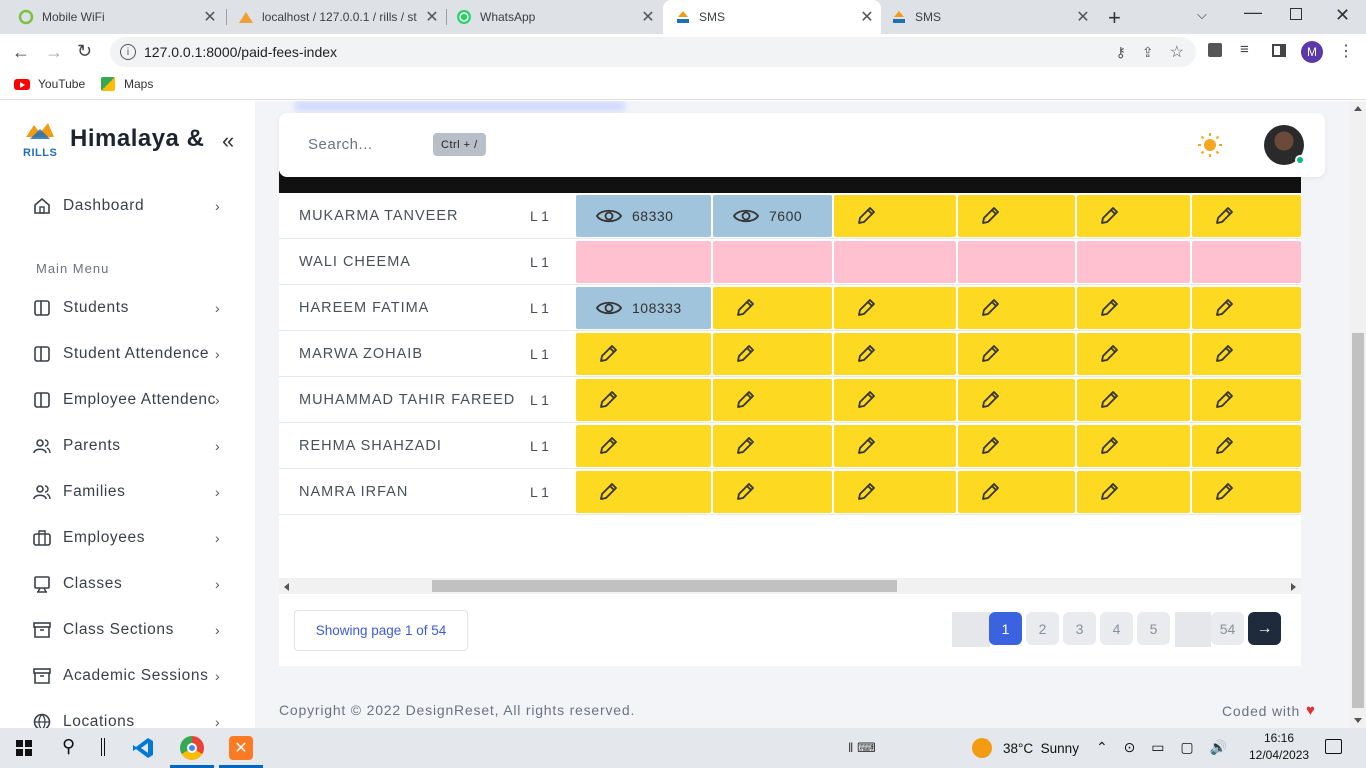 This screenshot has width=1366, height=768. I want to click on tab-sms-active: SMS ✕, so click(772, 17).